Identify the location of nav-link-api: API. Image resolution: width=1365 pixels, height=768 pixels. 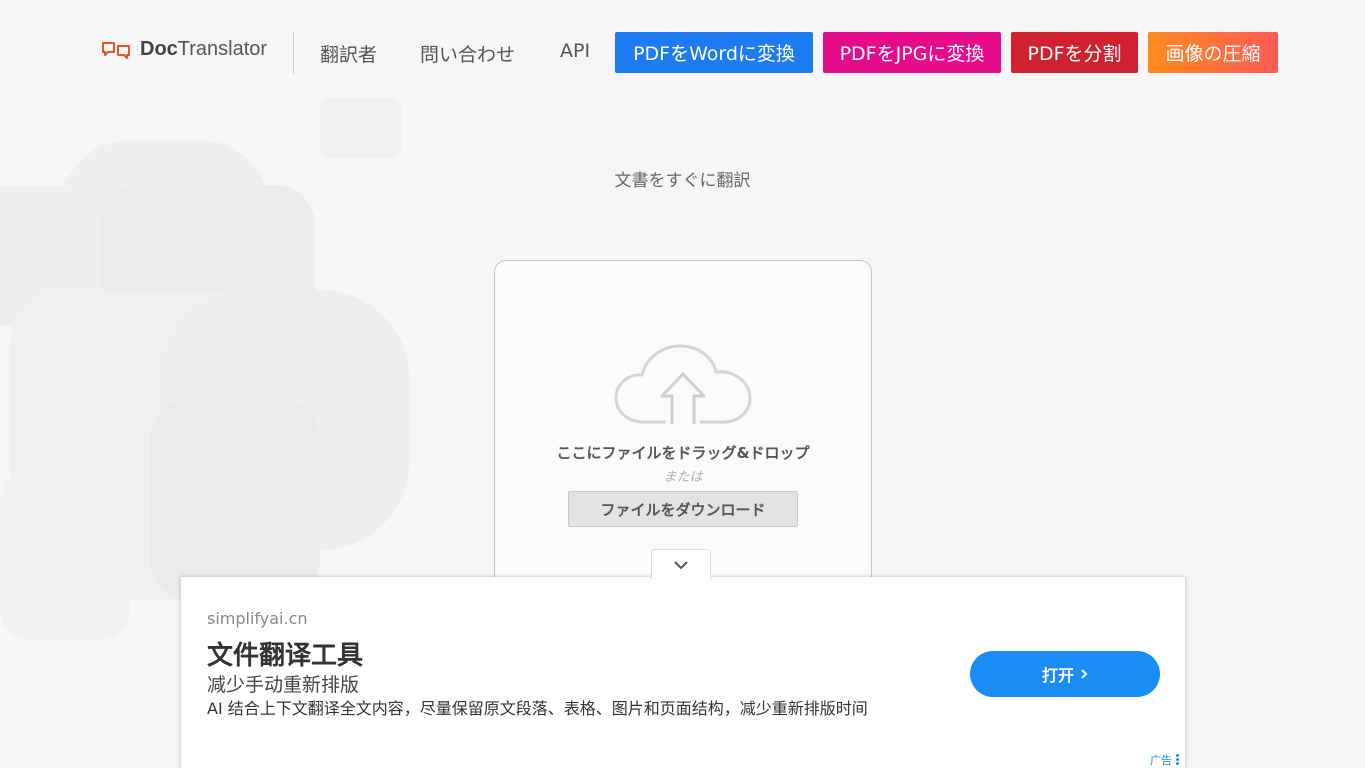
(575, 51).